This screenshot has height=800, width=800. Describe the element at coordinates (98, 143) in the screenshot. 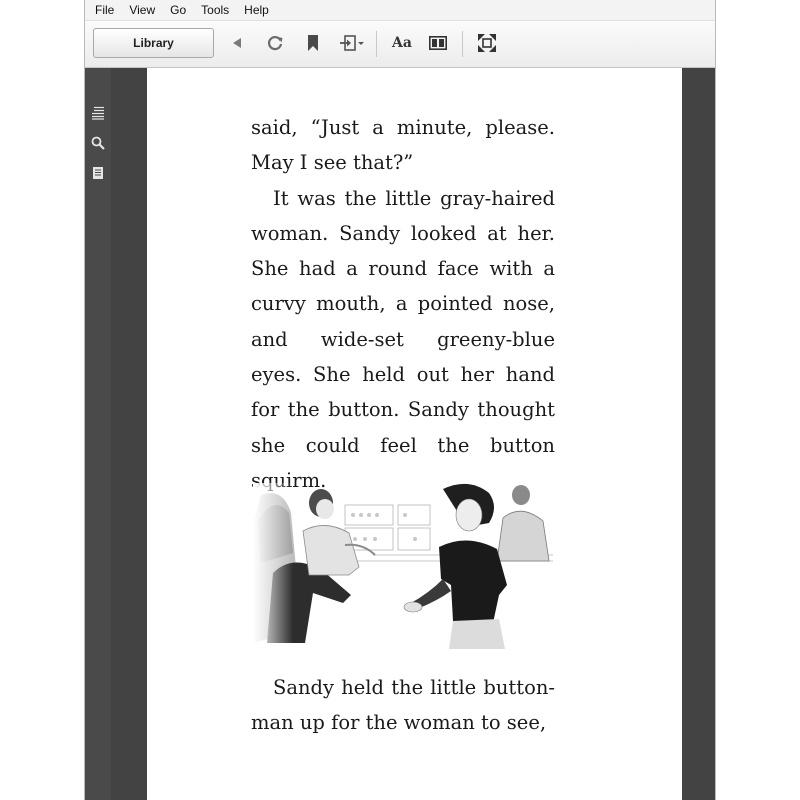

I see `search-icon` at that location.